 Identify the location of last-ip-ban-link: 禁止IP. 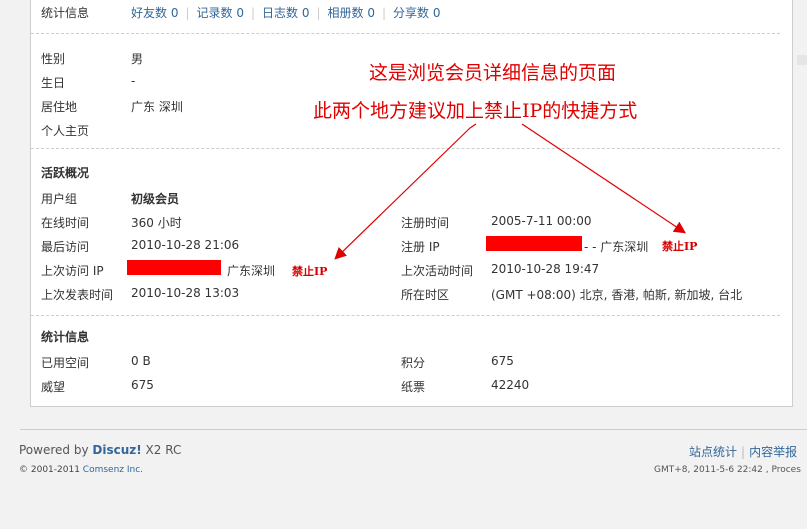
(309, 271).